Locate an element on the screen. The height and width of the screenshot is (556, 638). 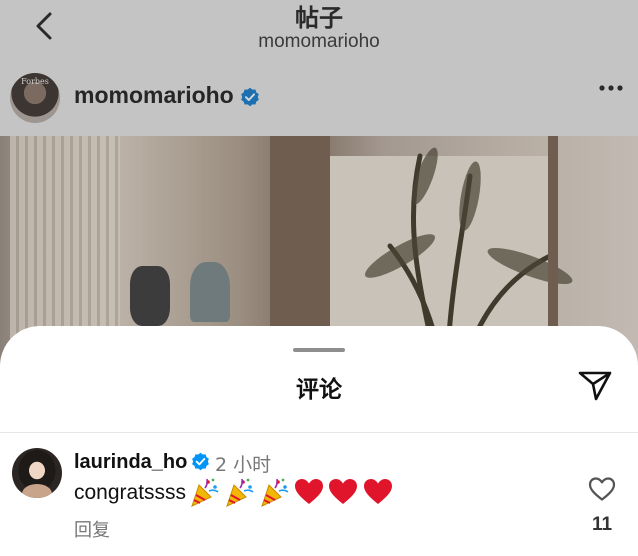
avatar-magazine-text: Forbes is located at coordinates (35, 81).